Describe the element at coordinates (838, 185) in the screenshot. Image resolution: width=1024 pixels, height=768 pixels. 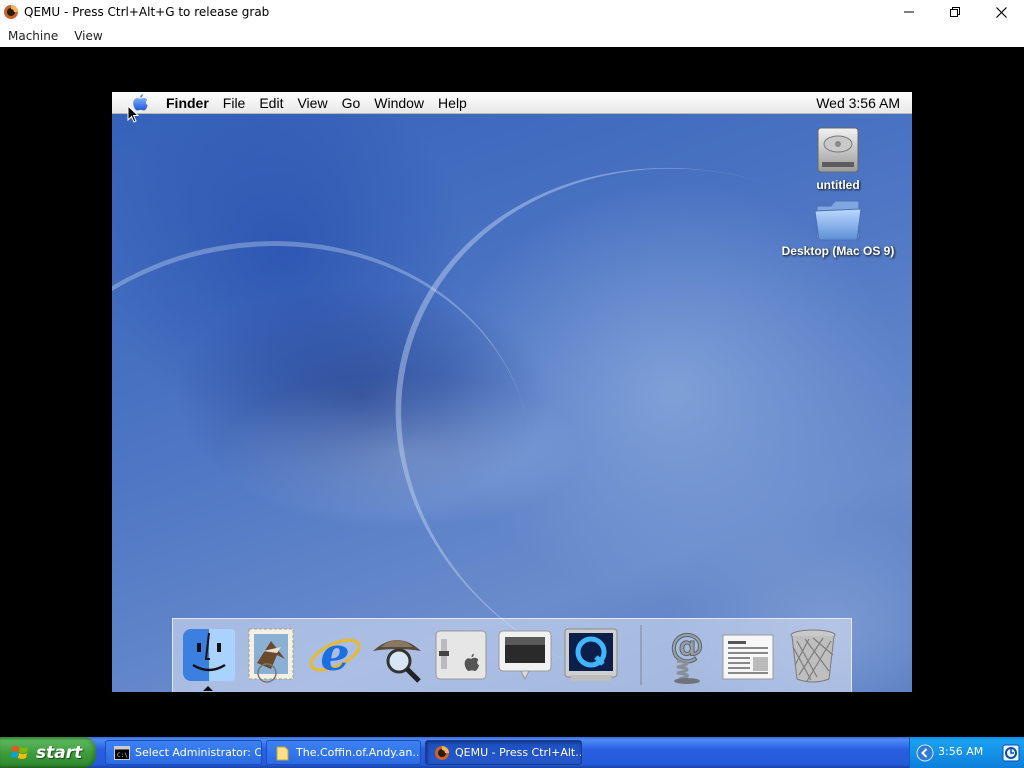
I see `desktop-icon-label: untitled` at that location.